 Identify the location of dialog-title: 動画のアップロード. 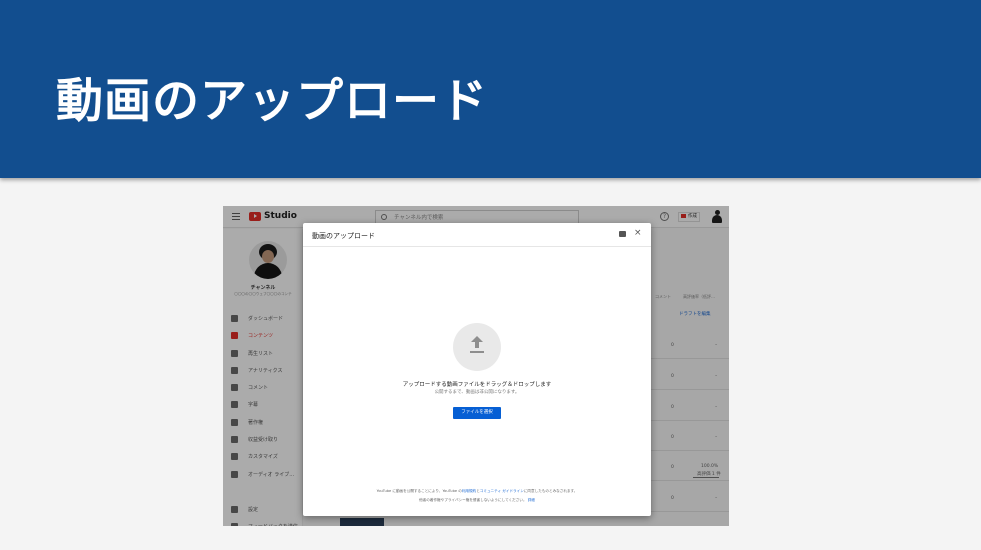
(343, 236).